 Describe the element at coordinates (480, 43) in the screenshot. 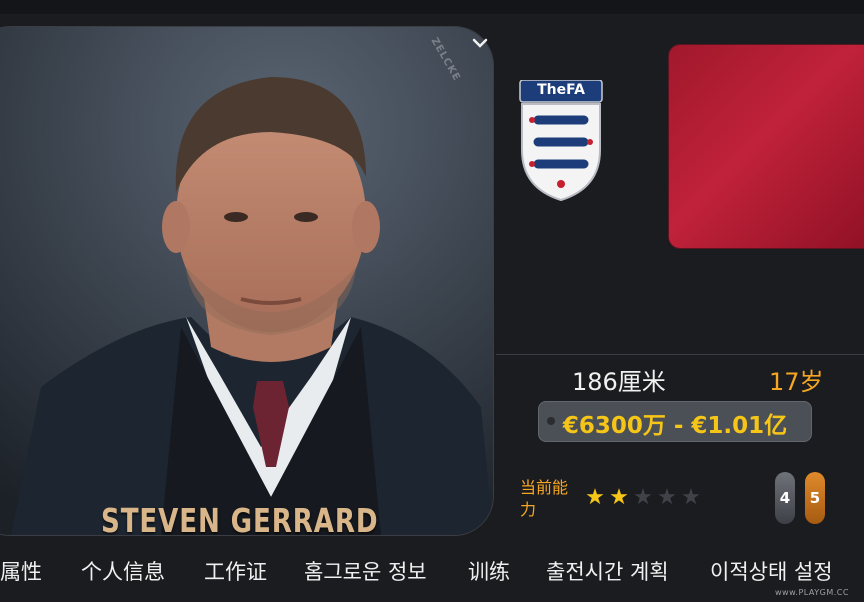

I see `chevron-down-icon` at that location.